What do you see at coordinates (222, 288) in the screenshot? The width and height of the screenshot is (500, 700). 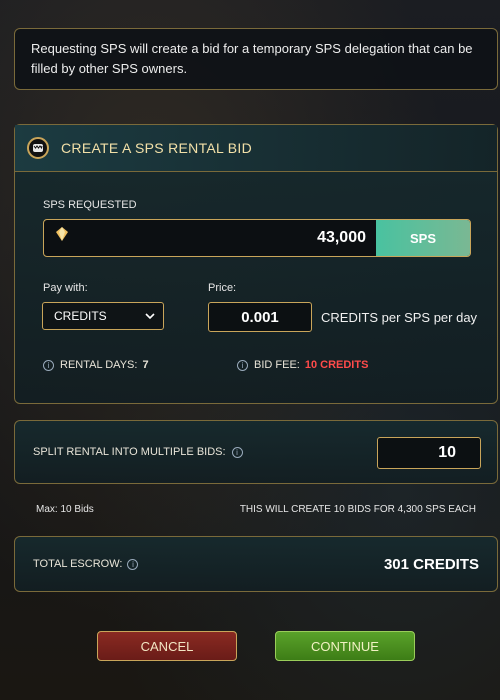 I see `price-label: Price:` at bounding box center [222, 288].